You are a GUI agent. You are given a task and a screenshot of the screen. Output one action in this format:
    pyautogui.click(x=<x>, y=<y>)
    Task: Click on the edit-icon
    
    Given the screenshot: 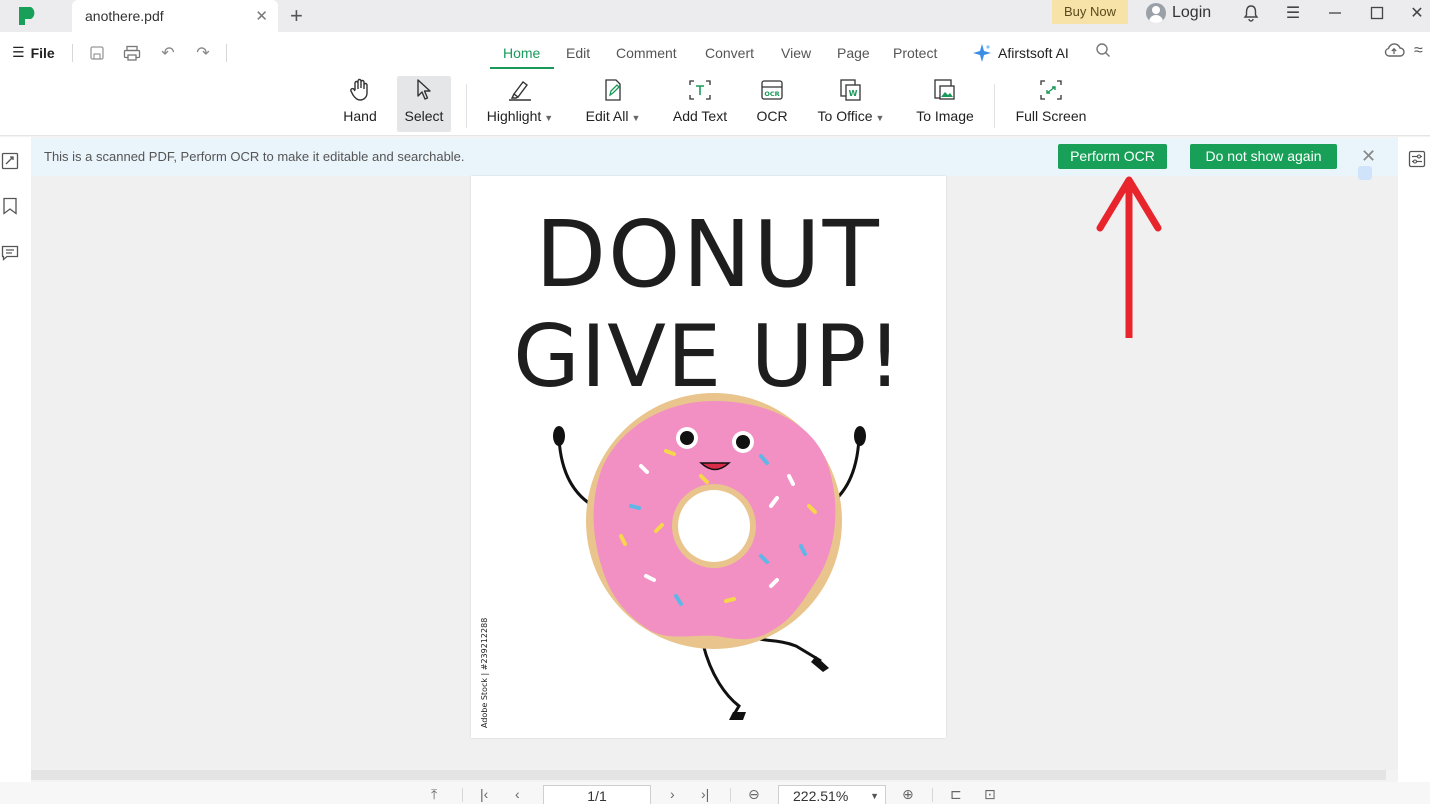 What is the action you would take?
    pyautogui.click(x=613, y=90)
    